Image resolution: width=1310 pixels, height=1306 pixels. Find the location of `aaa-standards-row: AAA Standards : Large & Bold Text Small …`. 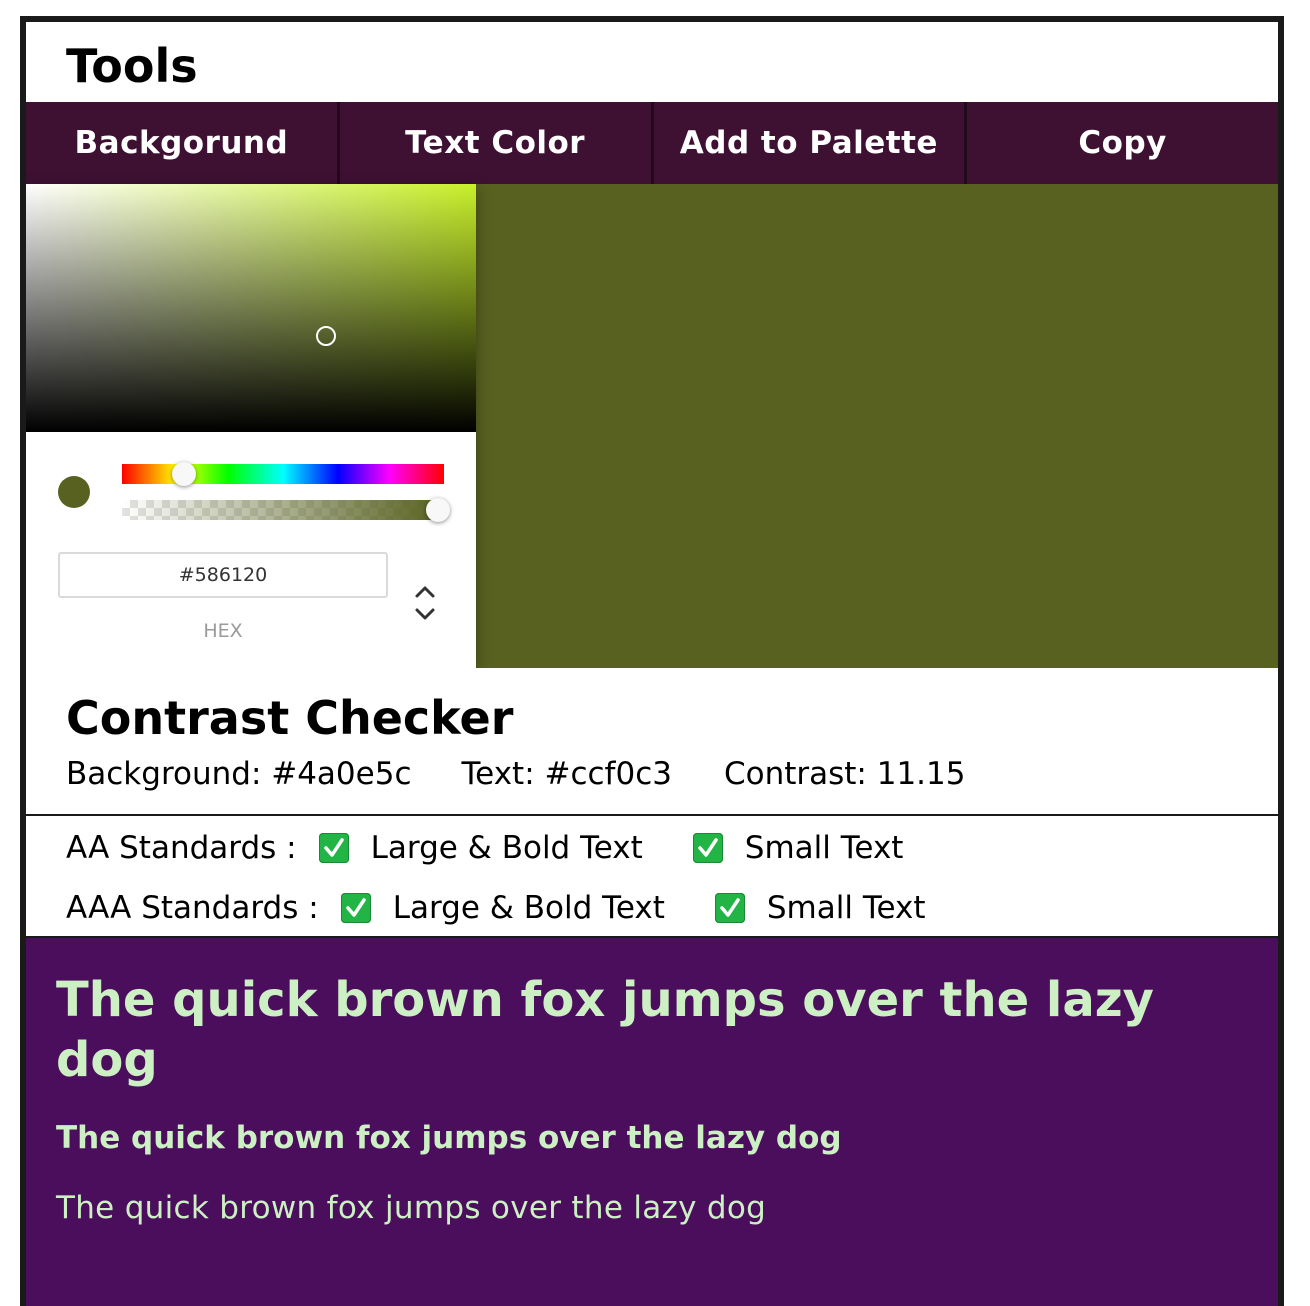

aaa-standards-row: AAA Standards : Large & Bold Text Small … is located at coordinates (496, 908).